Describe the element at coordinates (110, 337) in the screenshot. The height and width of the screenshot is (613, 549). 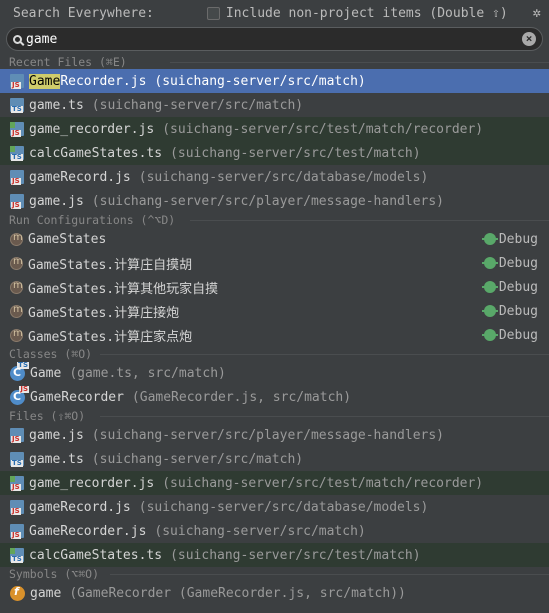
I see `config-name: GameStates.计算庄家点炮` at that location.